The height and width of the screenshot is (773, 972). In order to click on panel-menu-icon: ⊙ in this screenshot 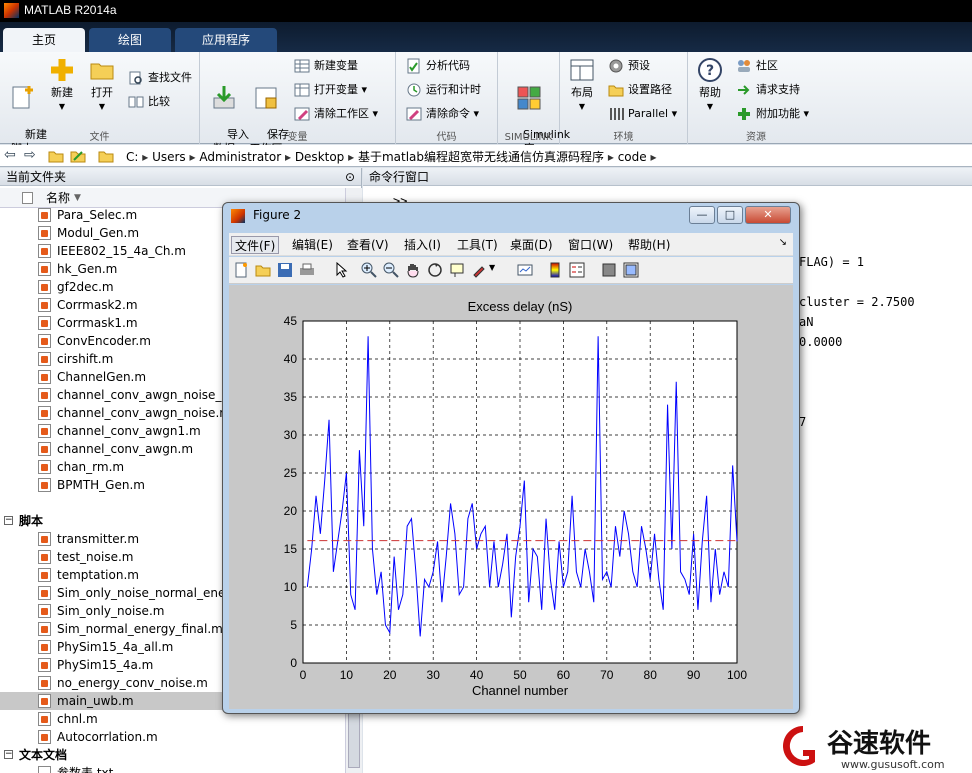, I will do `click(350, 177)`.